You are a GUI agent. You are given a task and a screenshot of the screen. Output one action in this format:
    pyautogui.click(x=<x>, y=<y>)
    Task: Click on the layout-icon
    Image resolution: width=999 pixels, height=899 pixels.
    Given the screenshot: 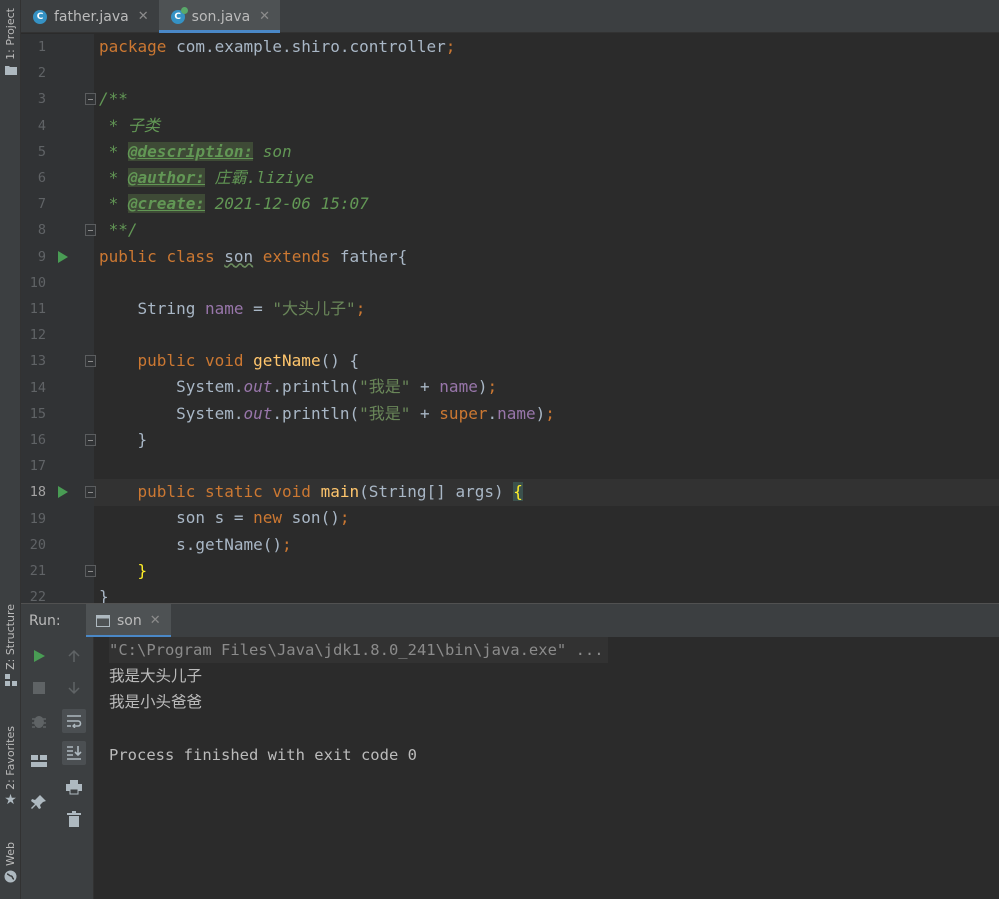 What is the action you would take?
    pyautogui.click(x=39, y=761)
    